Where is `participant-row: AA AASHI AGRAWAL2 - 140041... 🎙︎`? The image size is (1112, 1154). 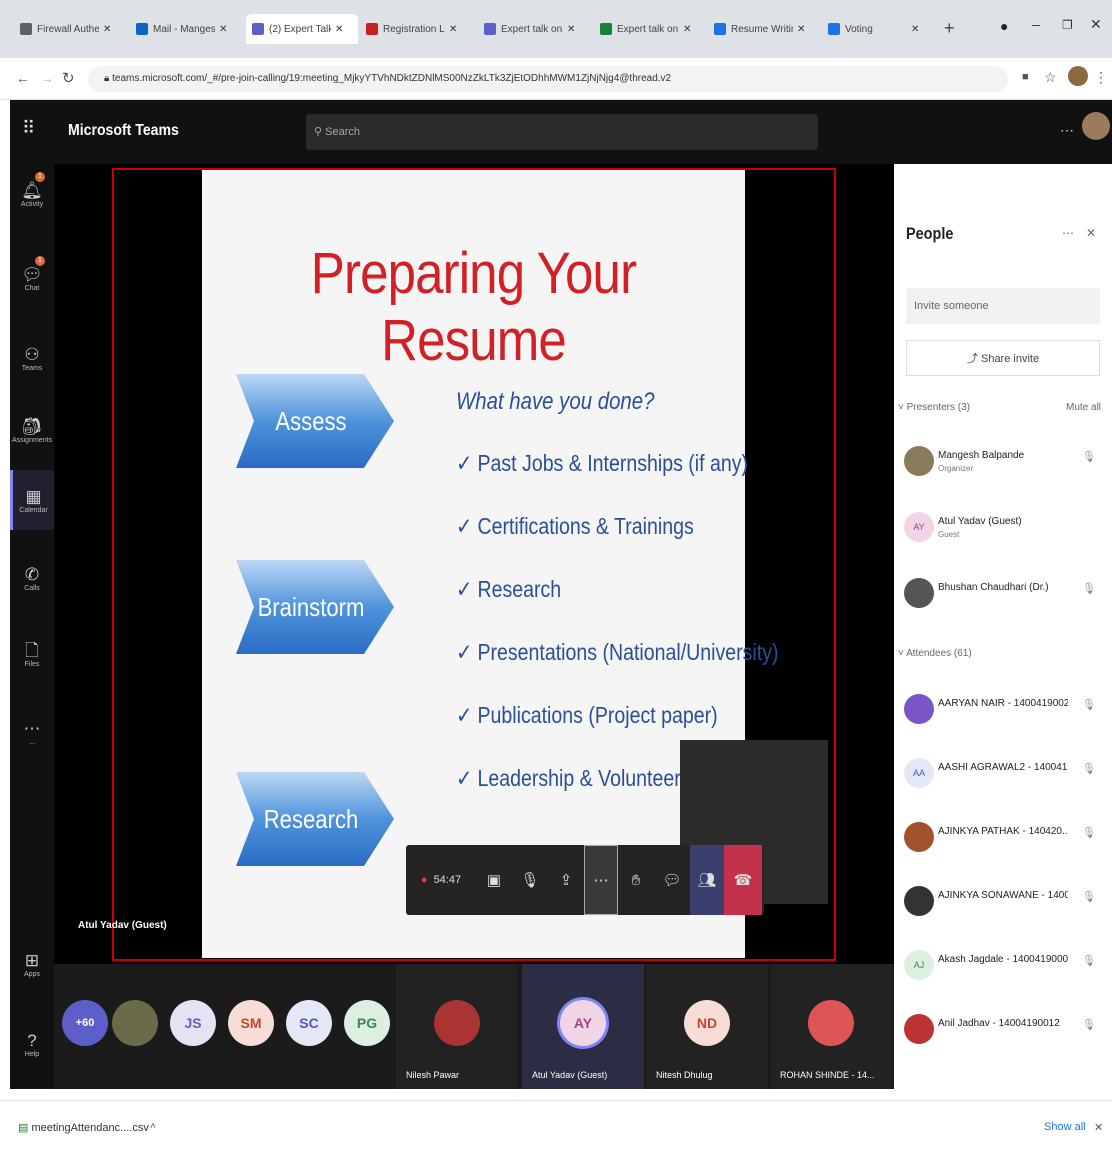
participant-row: AA AASHI AGRAWAL2 - 140041... 🎙︎ is located at coordinates (1004, 777).